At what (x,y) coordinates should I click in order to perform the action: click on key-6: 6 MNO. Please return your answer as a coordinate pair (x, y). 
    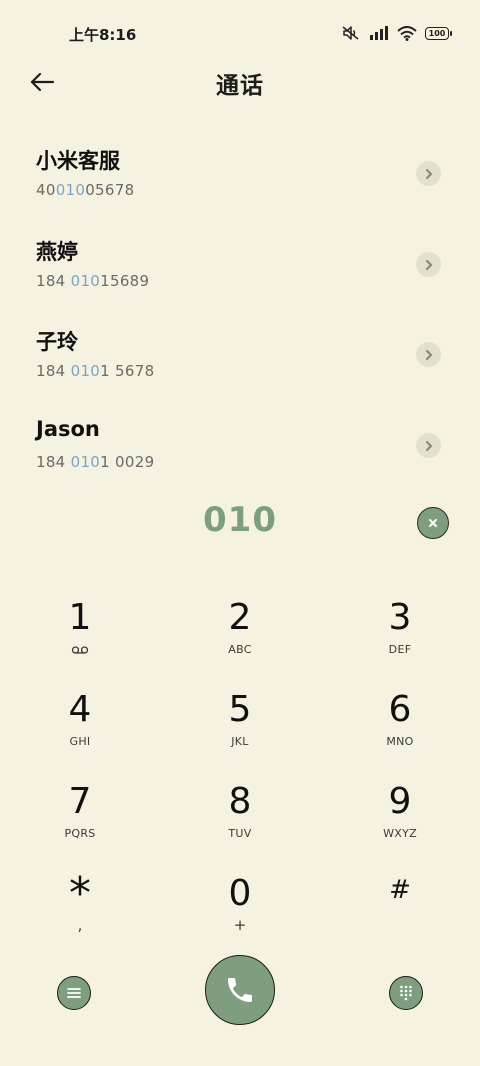
    Looking at the image, I should click on (400, 730).